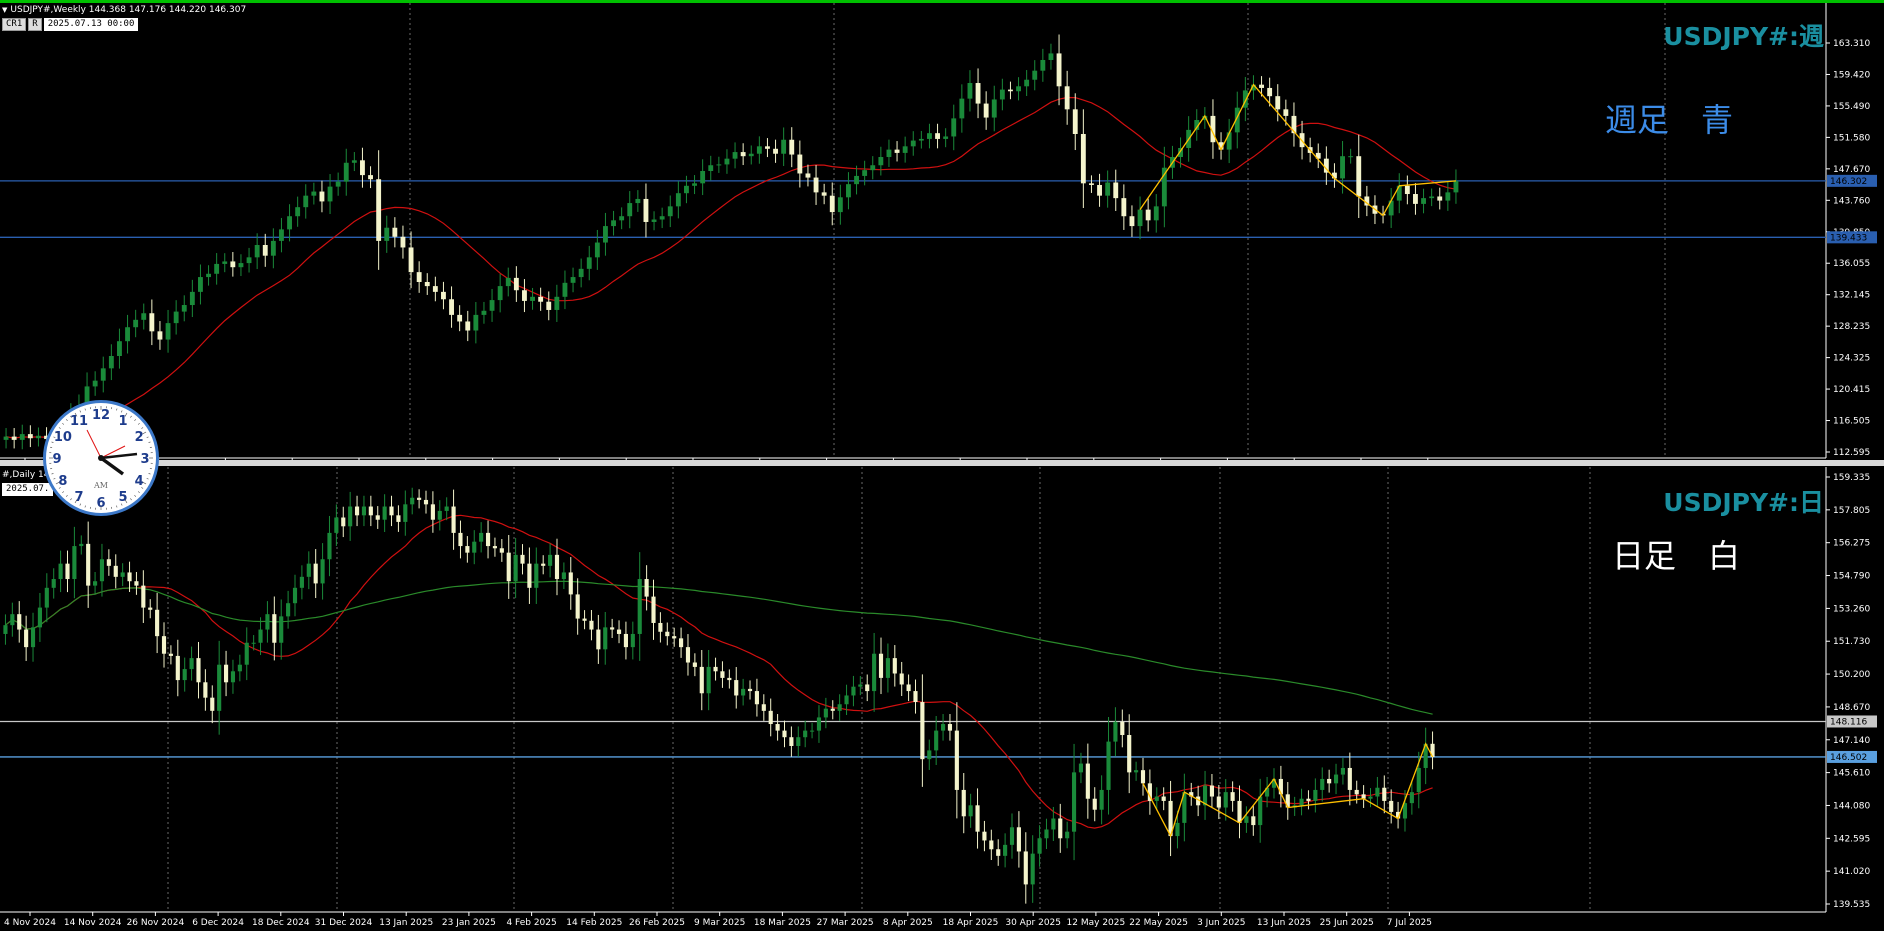 The image size is (1884, 931). What do you see at coordinates (62, 481) in the screenshot?
I see `clock-number: 8` at bounding box center [62, 481].